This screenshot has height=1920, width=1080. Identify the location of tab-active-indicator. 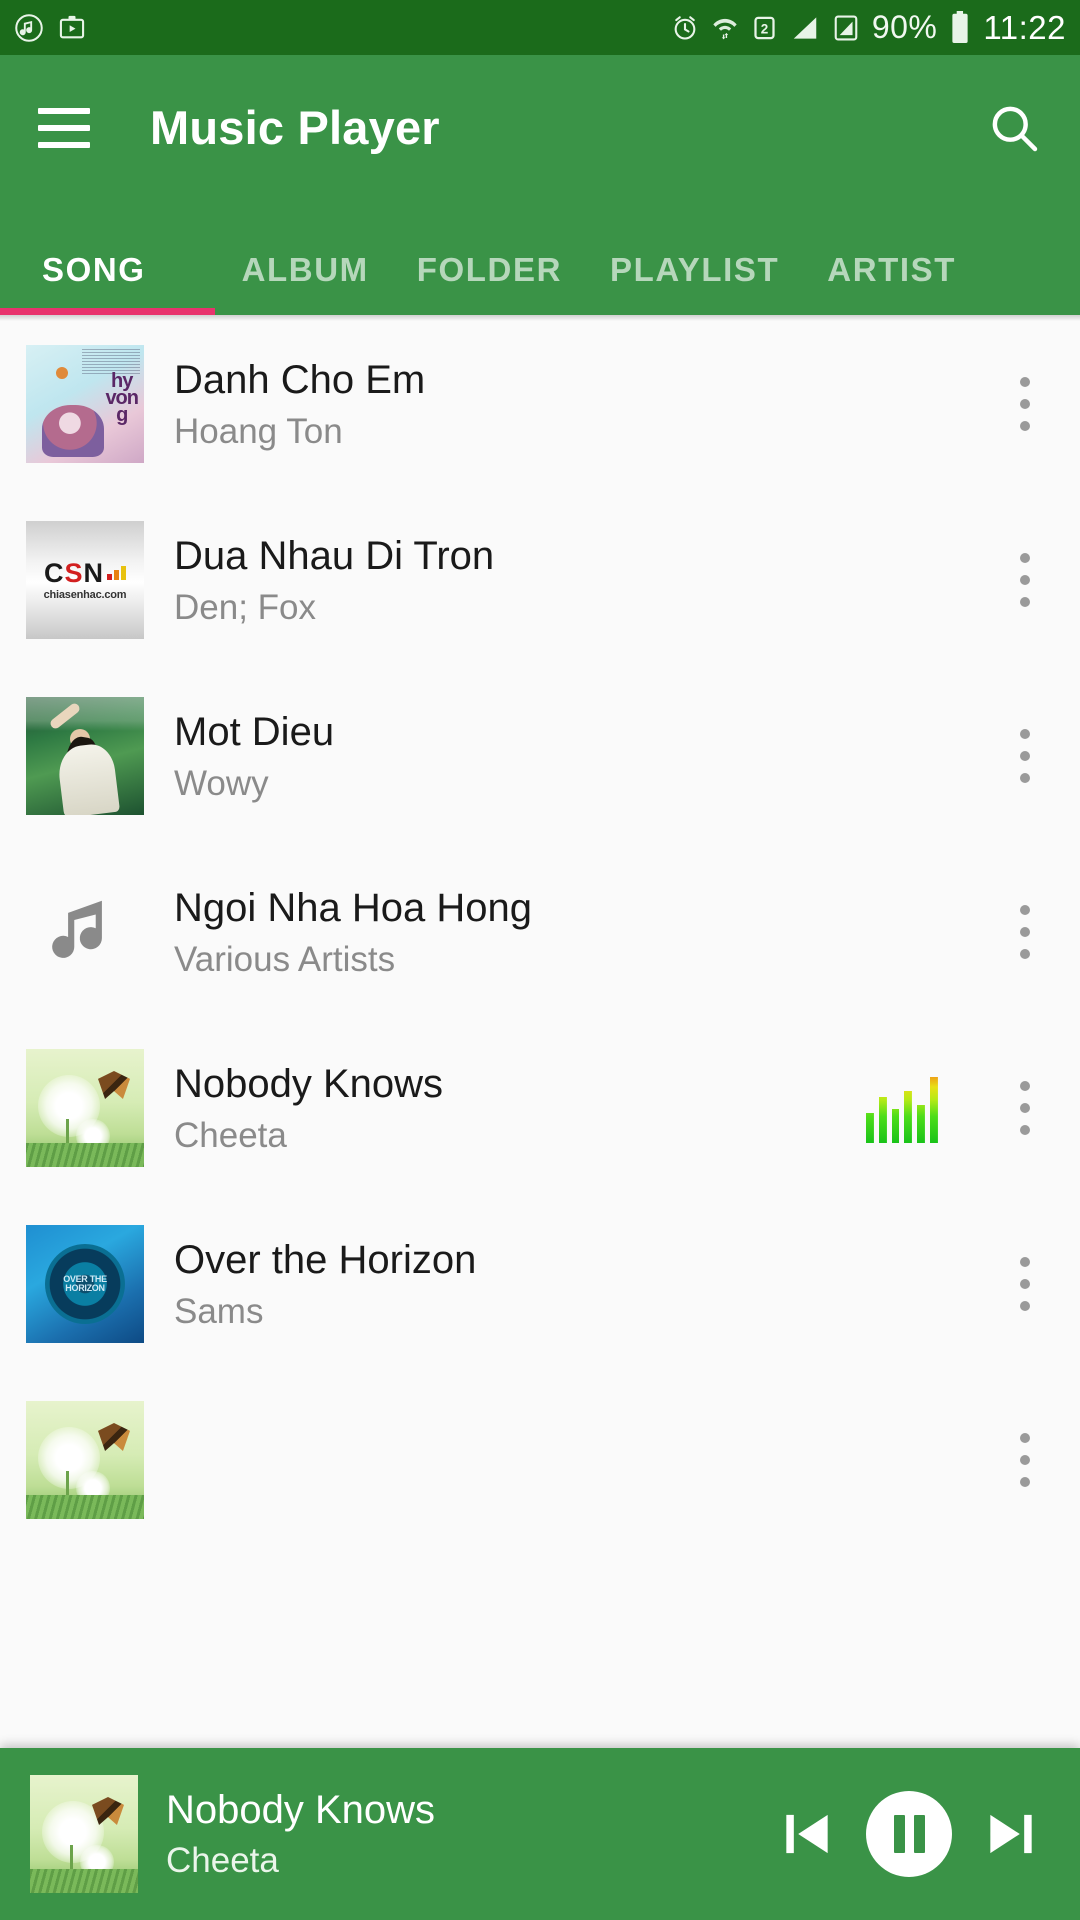
(107, 311).